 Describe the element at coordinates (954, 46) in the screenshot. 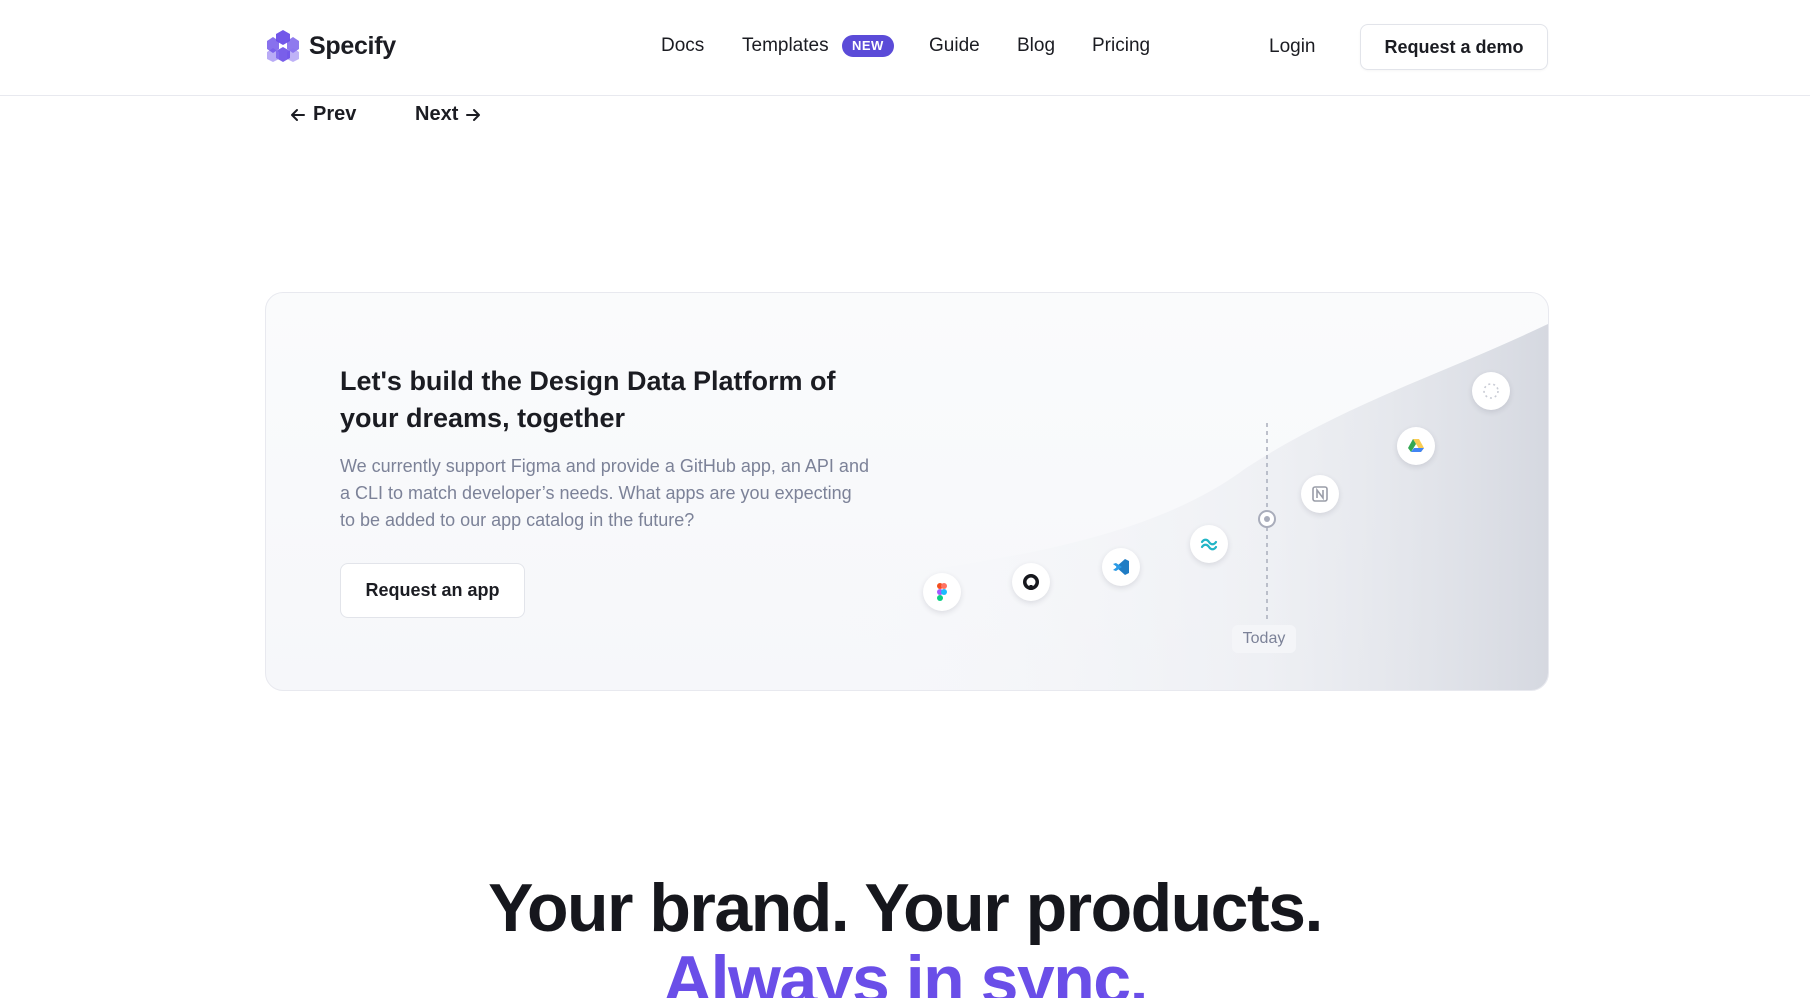

I see `nav-guide: Guide` at that location.